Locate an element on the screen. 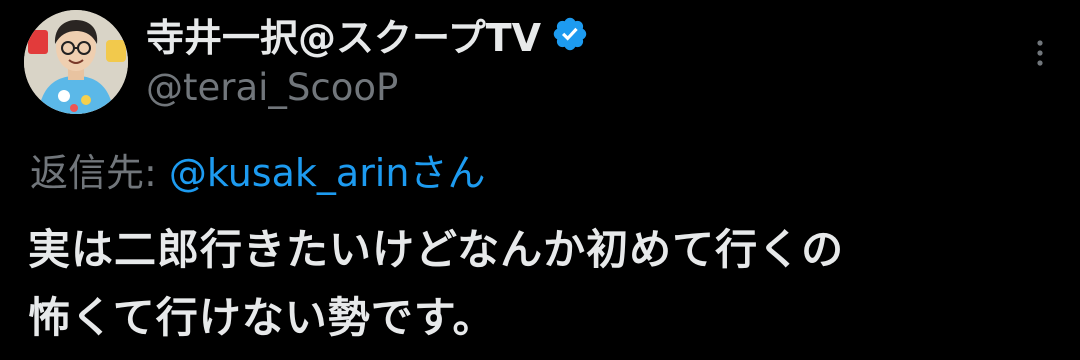 This screenshot has height=360, width=1080. avatar-image is located at coordinates (76, 62).